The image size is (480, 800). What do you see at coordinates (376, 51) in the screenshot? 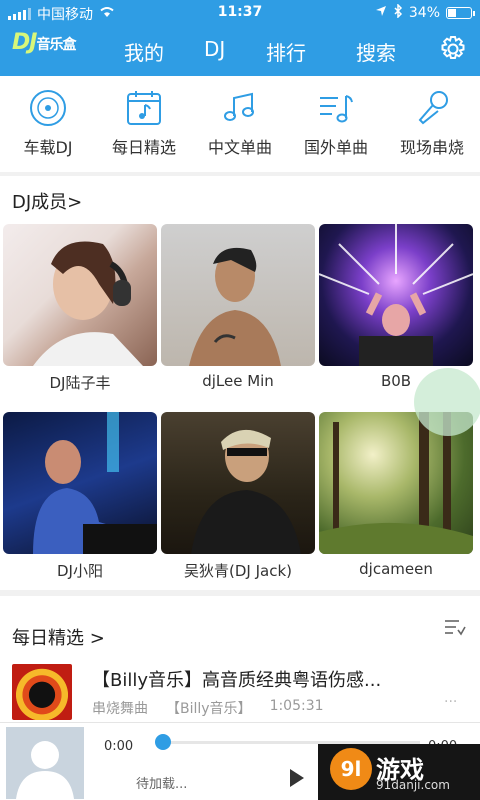
I see `nav-search: 搜索` at bounding box center [376, 51].